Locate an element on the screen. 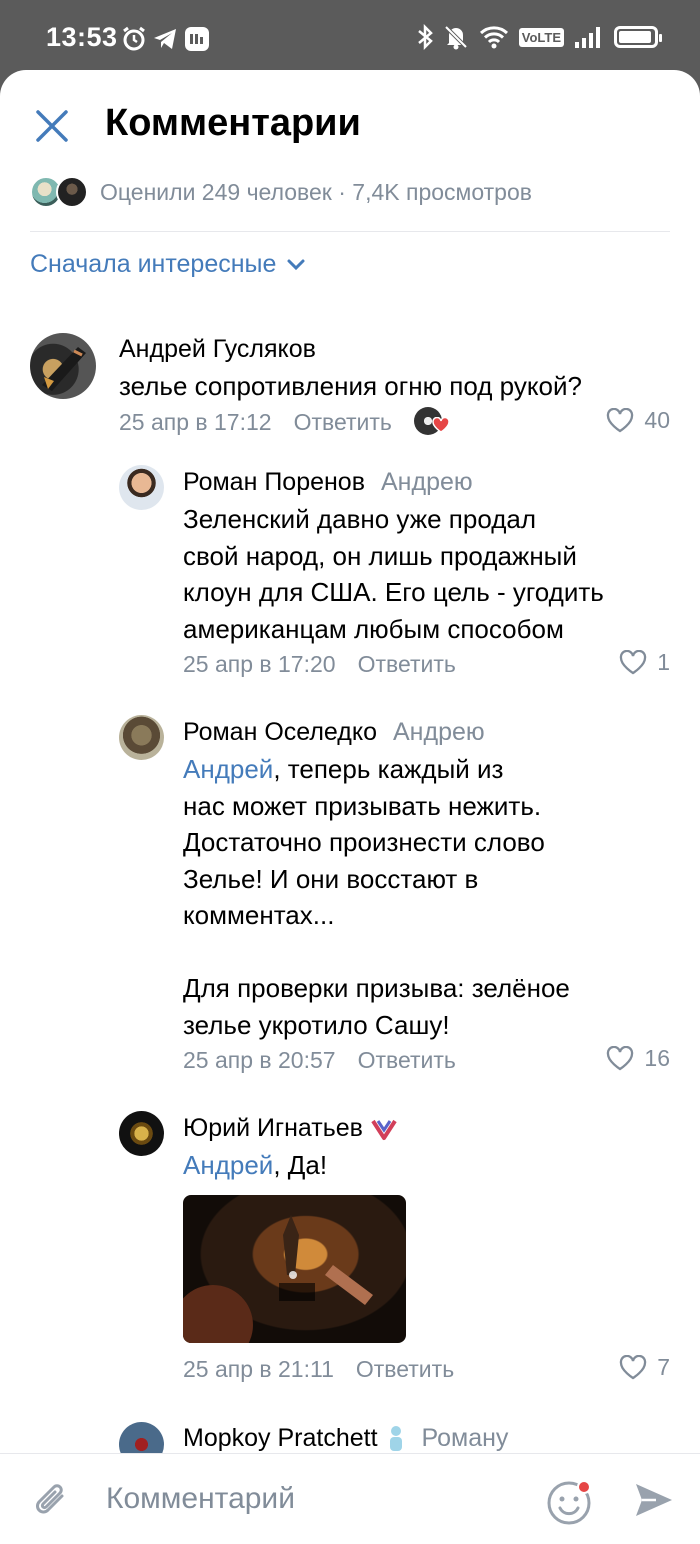  comment-text: зелье сопротивления огню под рукой? is located at coordinates (399, 386).